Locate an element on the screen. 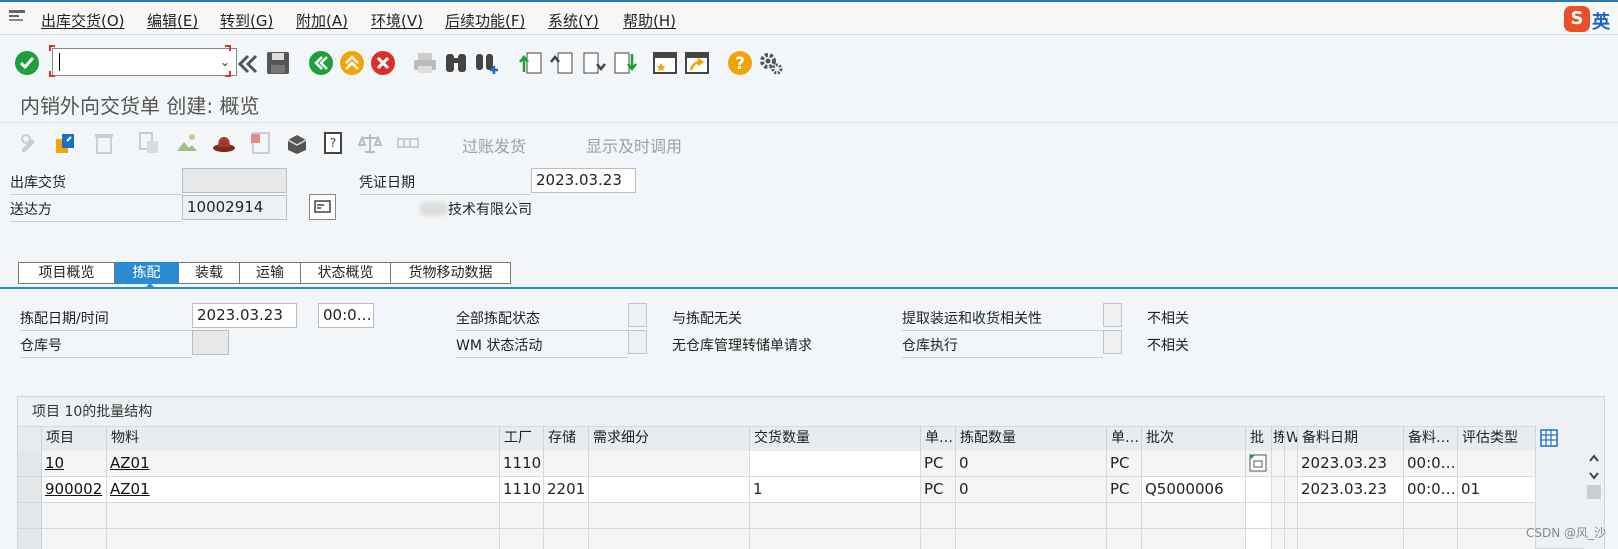  enter-check-icon is located at coordinates (27, 63).